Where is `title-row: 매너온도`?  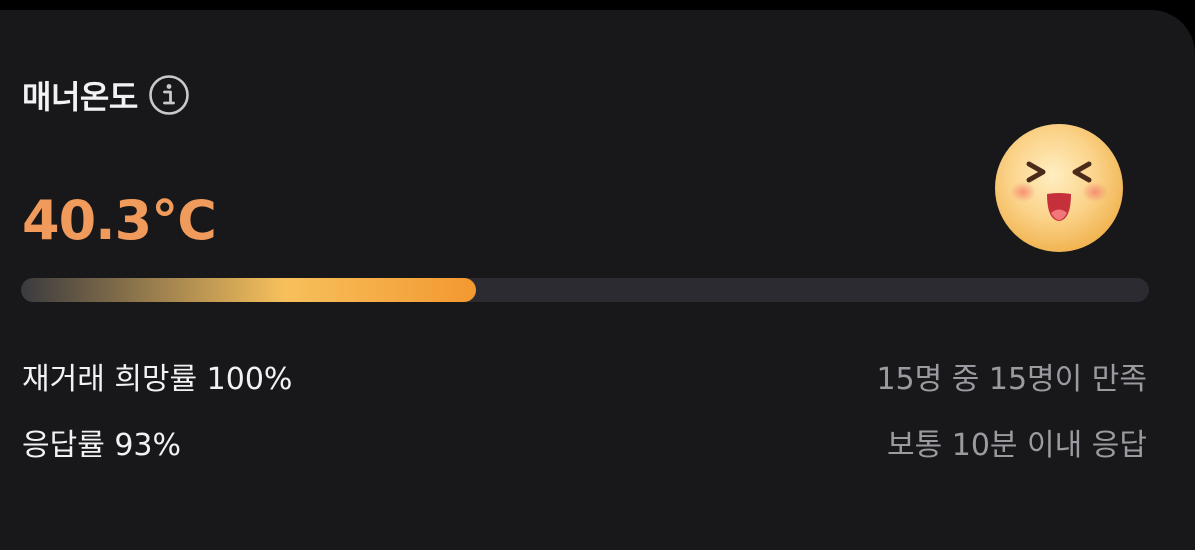
title-row: 매너온도 is located at coordinates (106, 95).